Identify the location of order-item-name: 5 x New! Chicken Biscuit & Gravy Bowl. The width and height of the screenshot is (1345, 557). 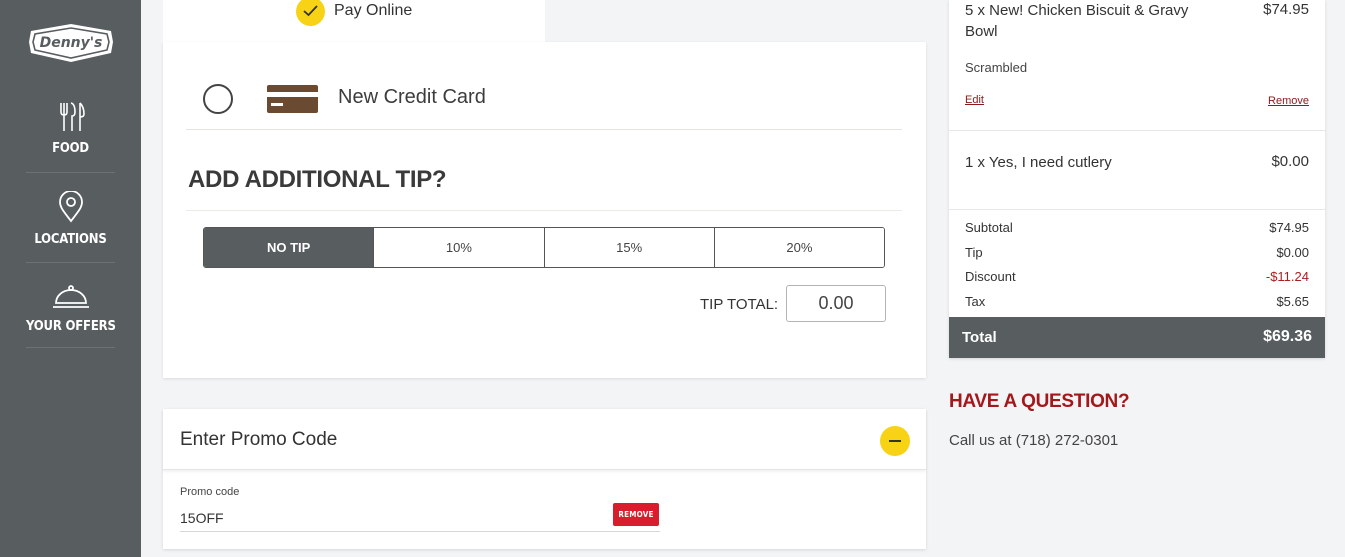
(1077, 21).